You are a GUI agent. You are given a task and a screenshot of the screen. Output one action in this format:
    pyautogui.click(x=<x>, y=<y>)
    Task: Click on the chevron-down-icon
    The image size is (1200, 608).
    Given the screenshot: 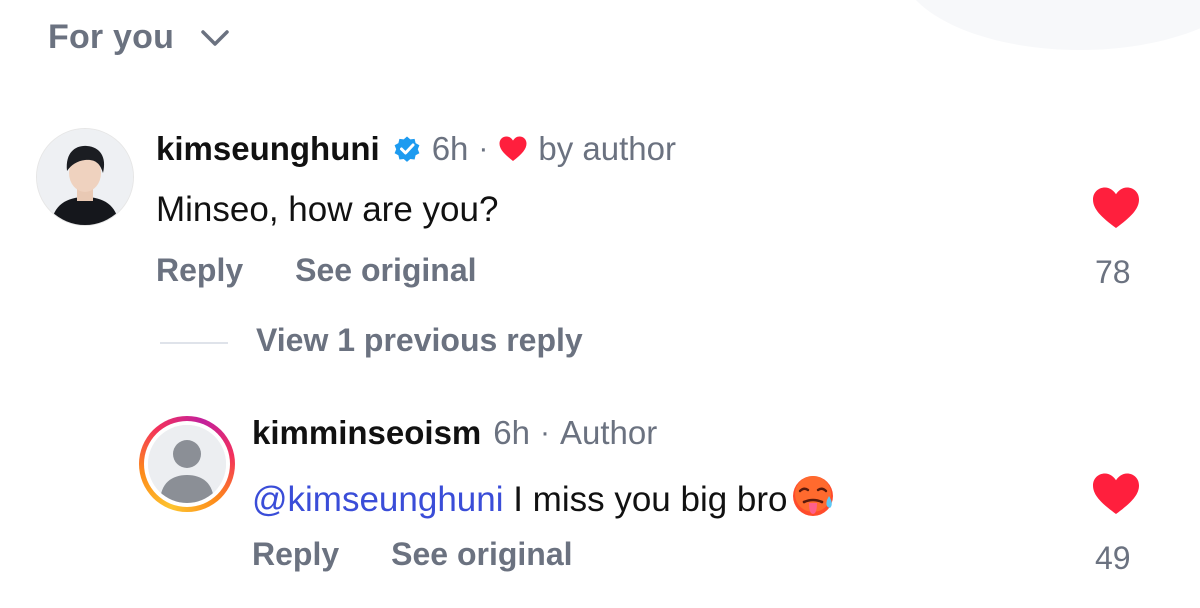 What is the action you would take?
    pyautogui.click(x=215, y=37)
    